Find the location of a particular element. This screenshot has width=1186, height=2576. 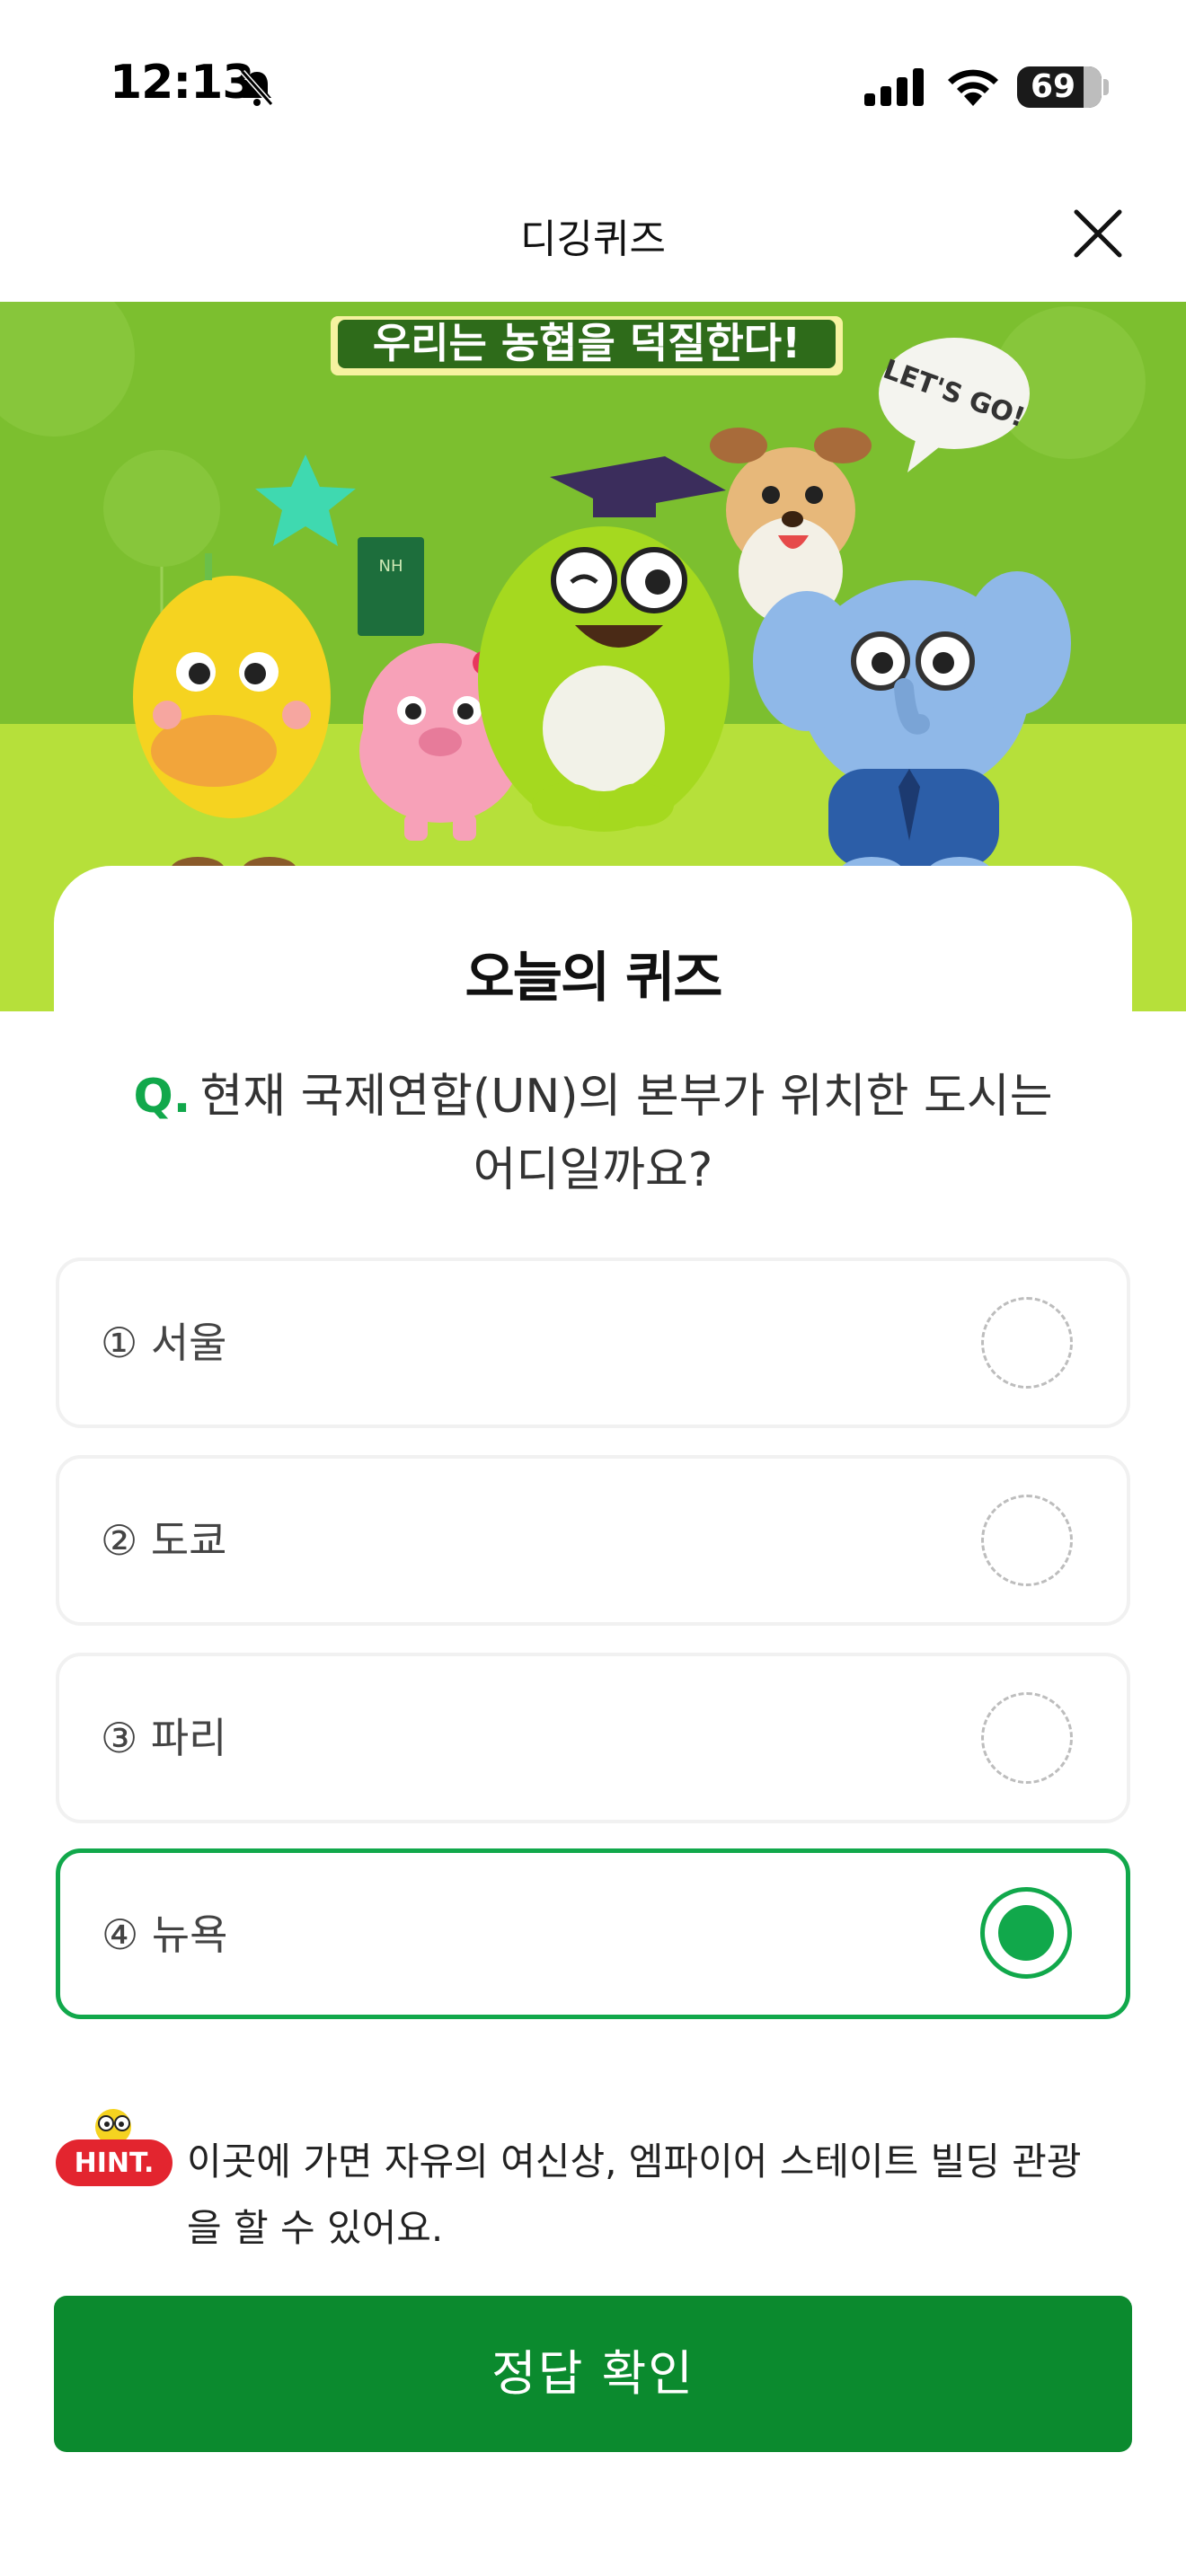

hint-badge-icon: HINT. is located at coordinates (114, 2147).